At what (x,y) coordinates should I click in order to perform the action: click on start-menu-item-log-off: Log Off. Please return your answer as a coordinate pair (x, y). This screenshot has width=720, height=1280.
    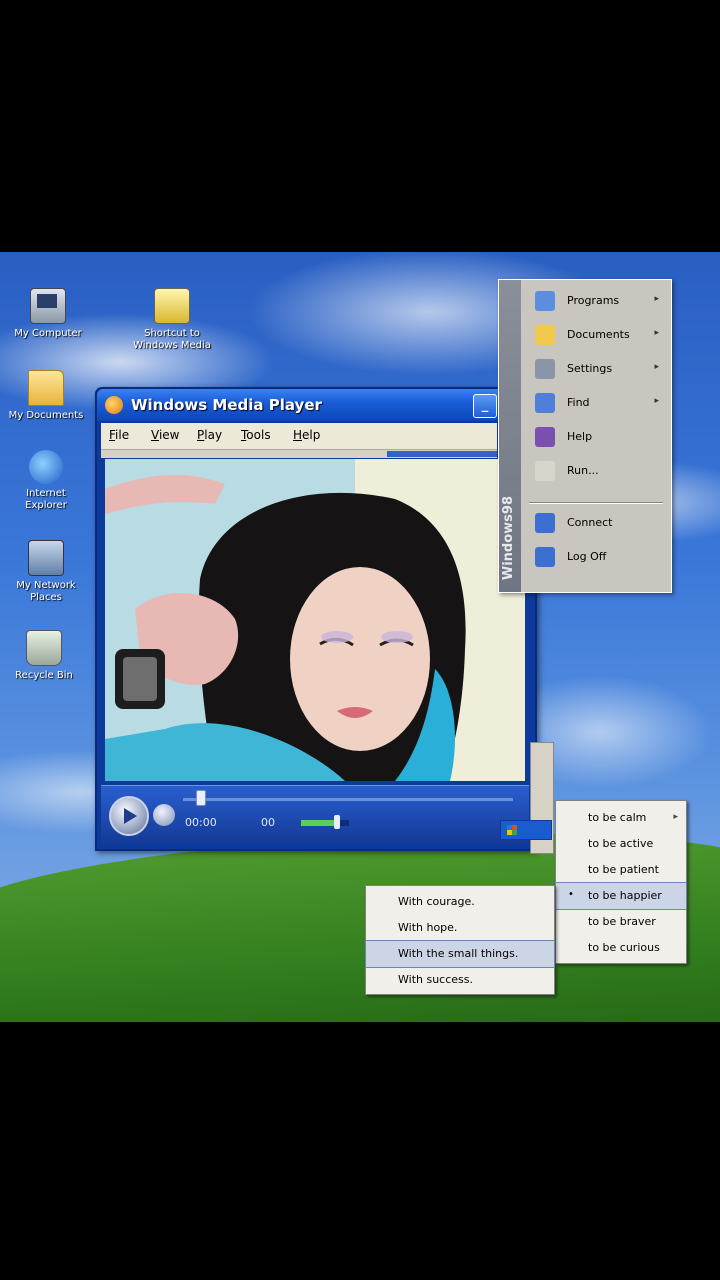
    Looking at the image, I should click on (596, 557).